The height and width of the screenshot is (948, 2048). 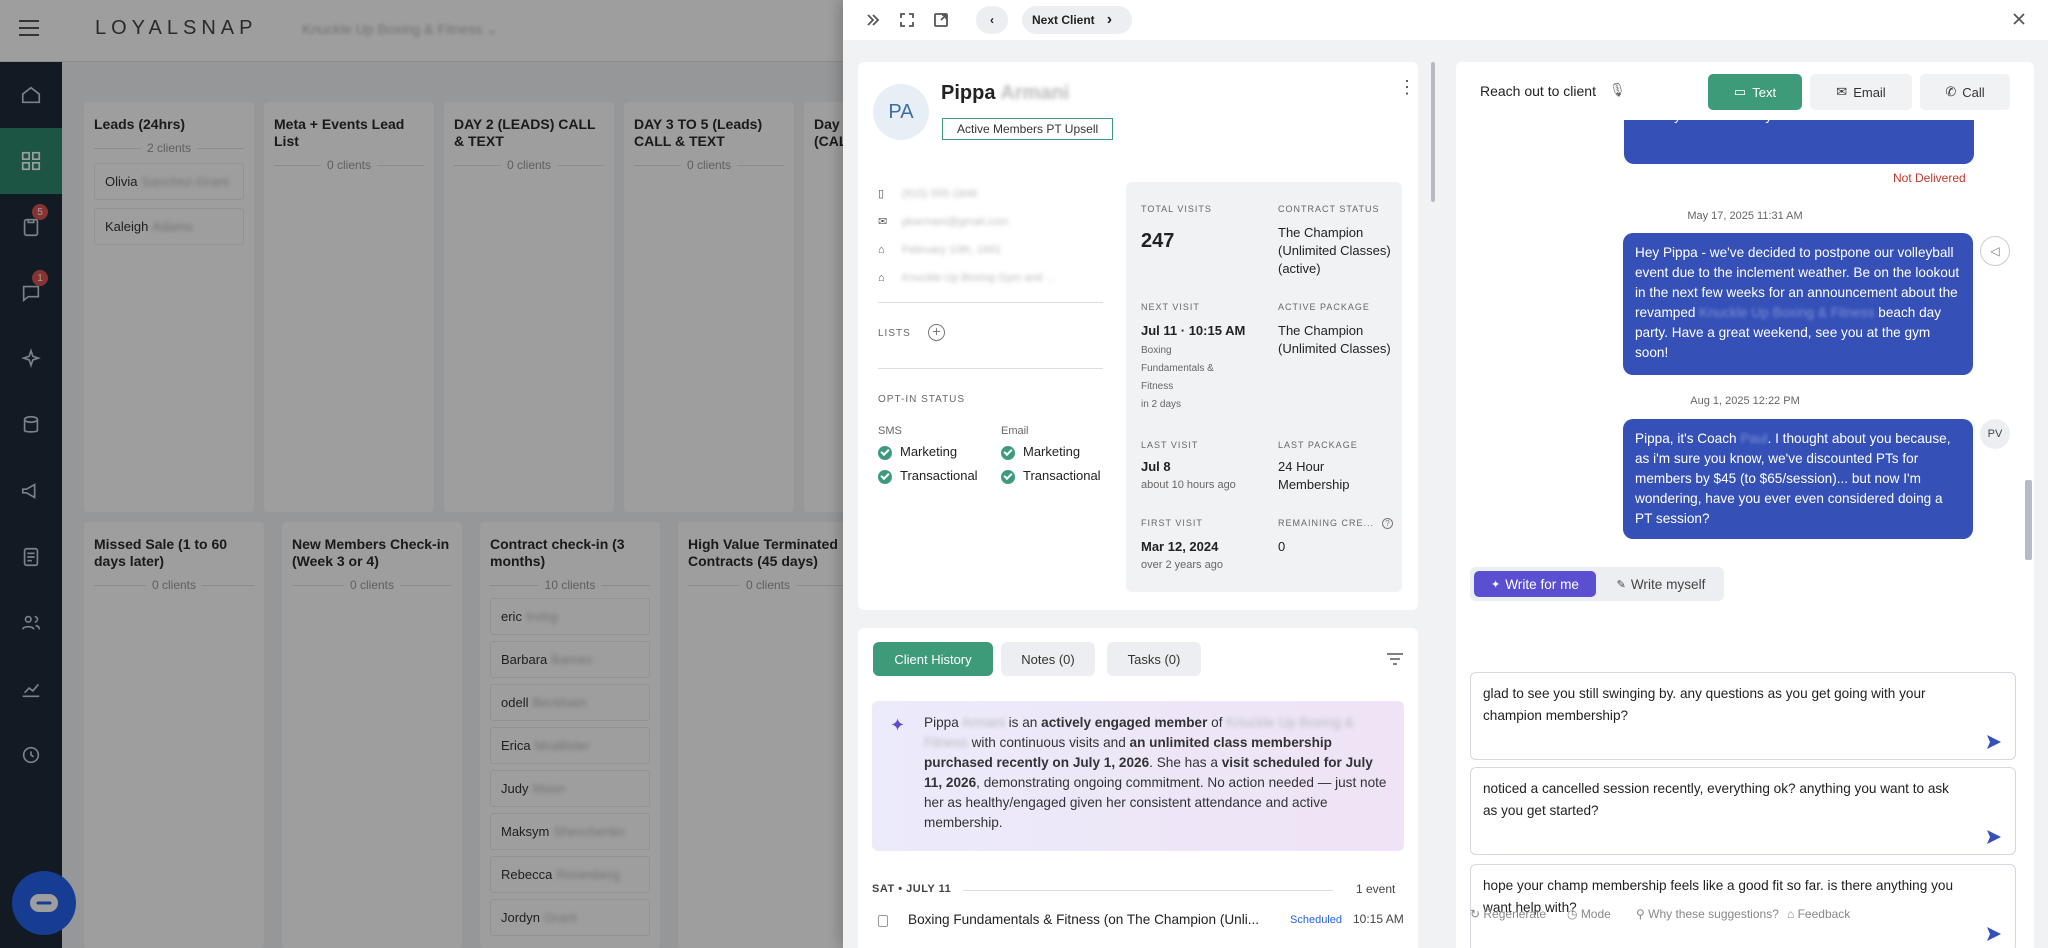 I want to click on collapse-icon, so click(x=873, y=22).